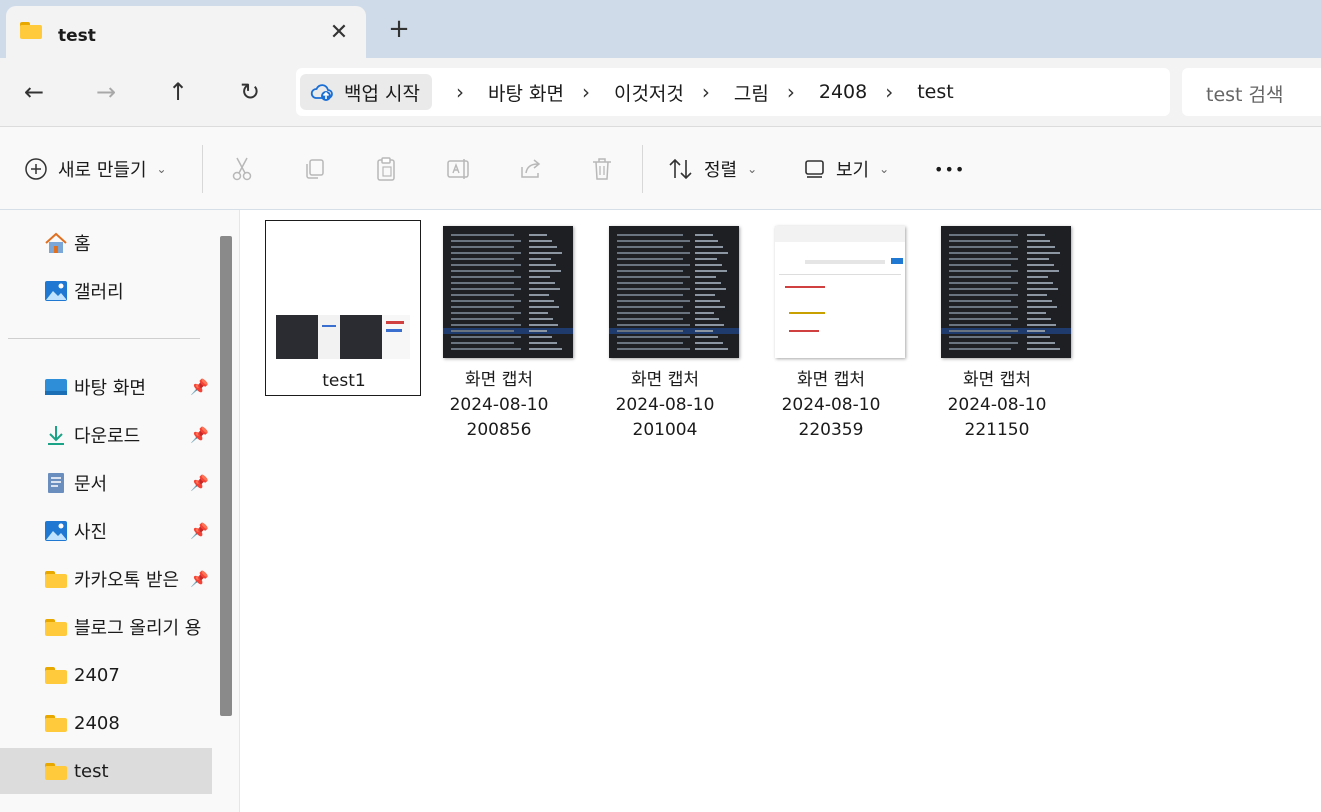 This screenshot has height=812, width=1321. What do you see at coordinates (110, 388) in the screenshot?
I see `sidebar-item-label: 바탕 화면` at bounding box center [110, 388].